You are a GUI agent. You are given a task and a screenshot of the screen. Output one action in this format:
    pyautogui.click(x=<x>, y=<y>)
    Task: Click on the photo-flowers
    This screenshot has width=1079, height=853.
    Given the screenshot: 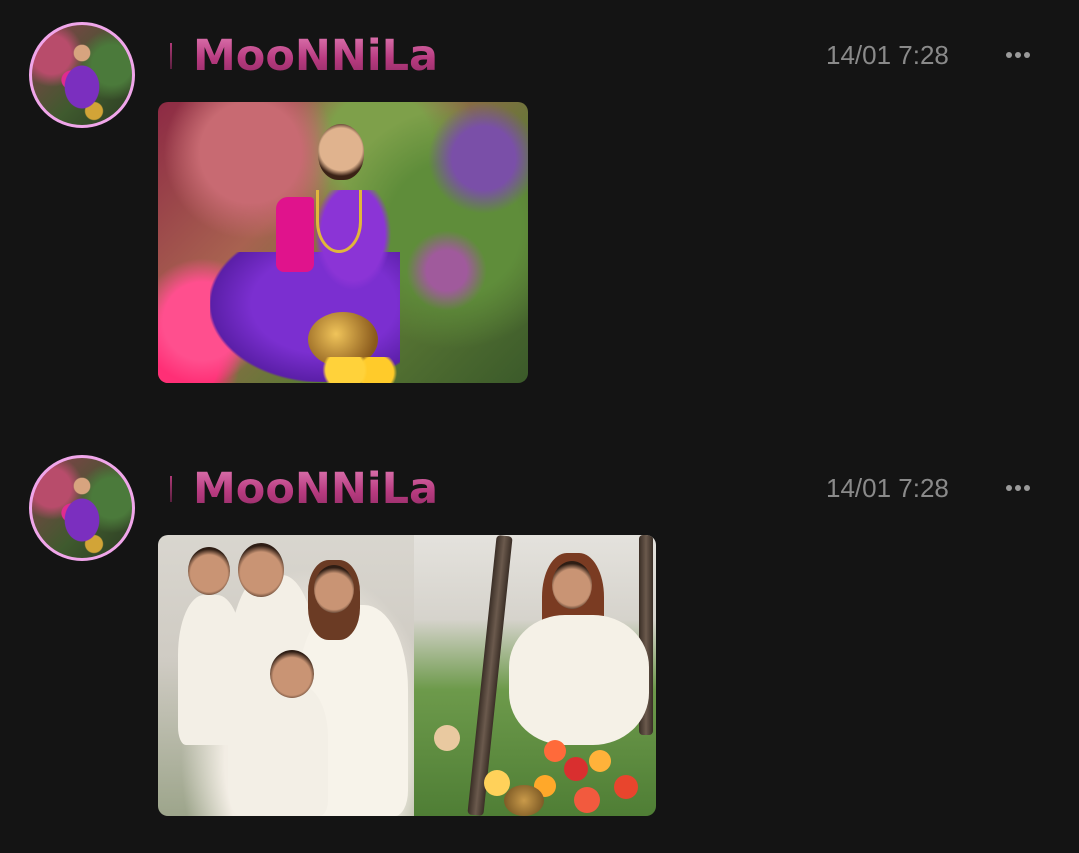 What is the action you would take?
    pyautogui.click(x=363, y=370)
    